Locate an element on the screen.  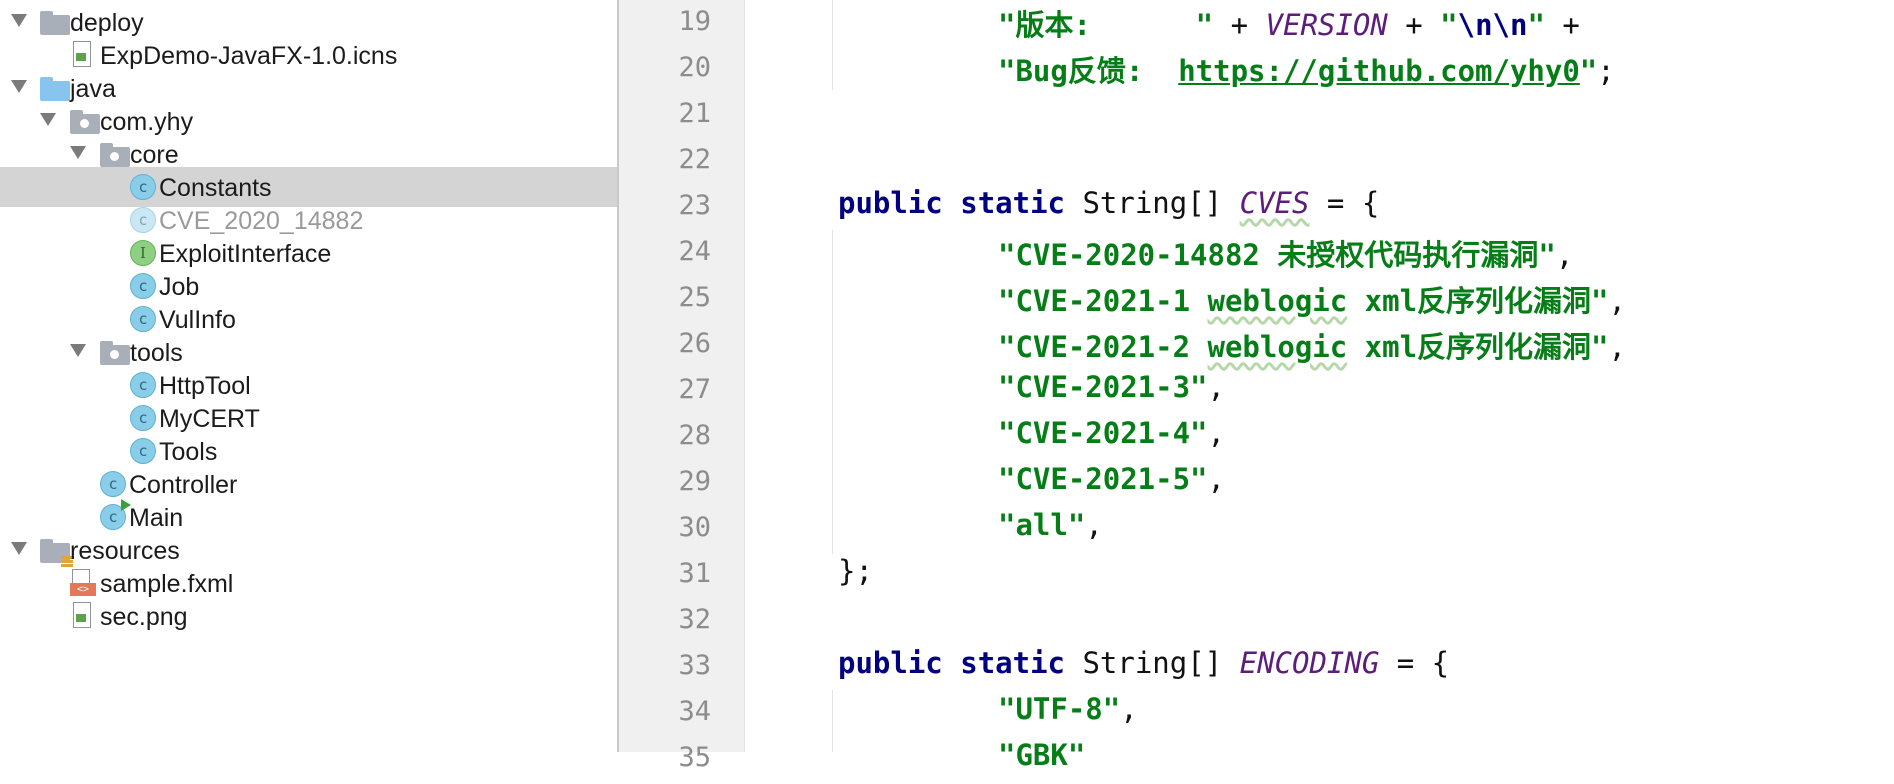
code-line-34: "UTF-8", is located at coordinates (1068, 709).